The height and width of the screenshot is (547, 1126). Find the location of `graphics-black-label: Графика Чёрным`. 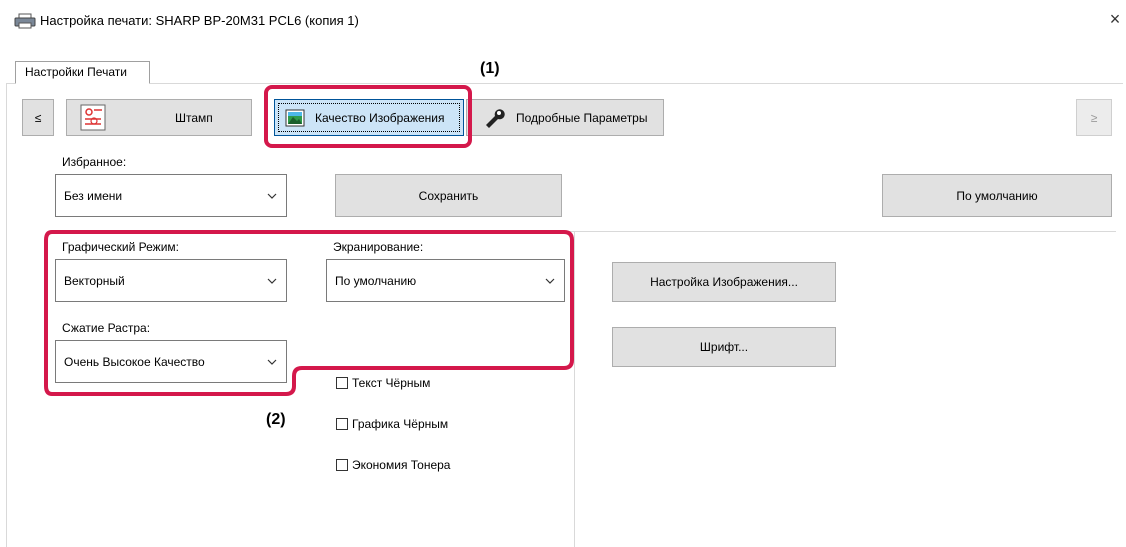

graphics-black-label: Графика Чёрным is located at coordinates (400, 424).